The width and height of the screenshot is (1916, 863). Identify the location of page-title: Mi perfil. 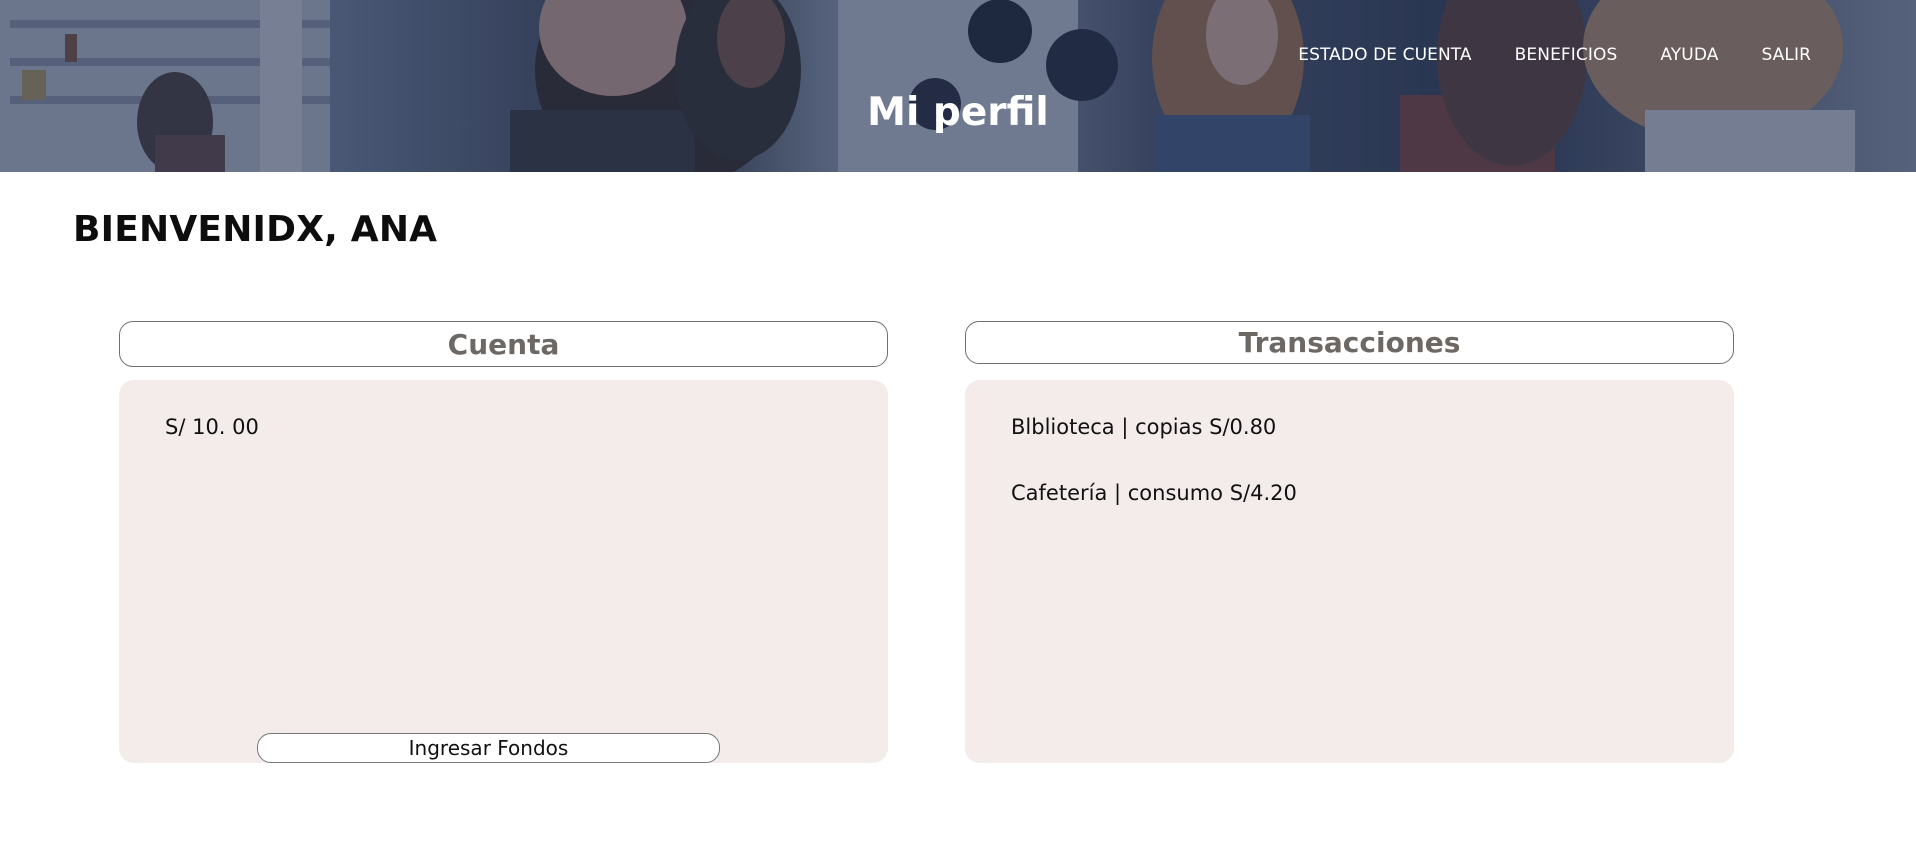
(958, 112).